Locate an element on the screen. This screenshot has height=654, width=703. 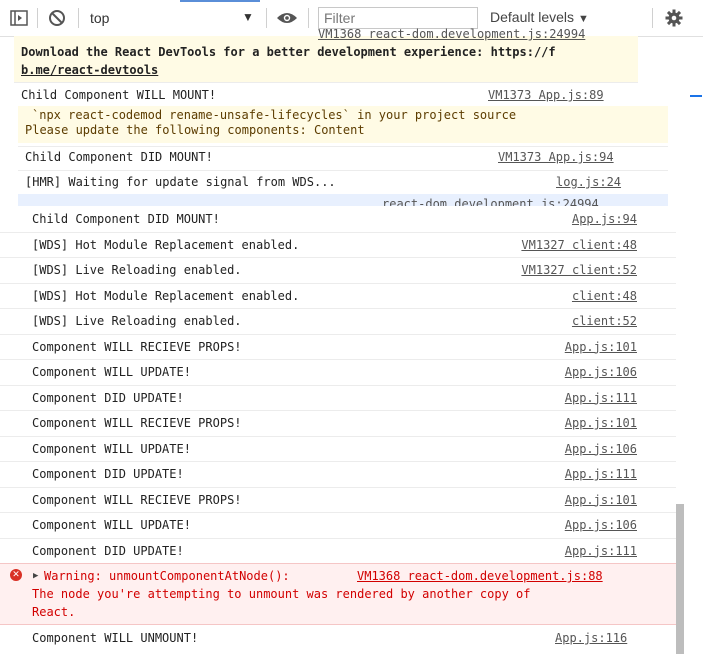
source-link: client:48 is located at coordinates (604, 296).